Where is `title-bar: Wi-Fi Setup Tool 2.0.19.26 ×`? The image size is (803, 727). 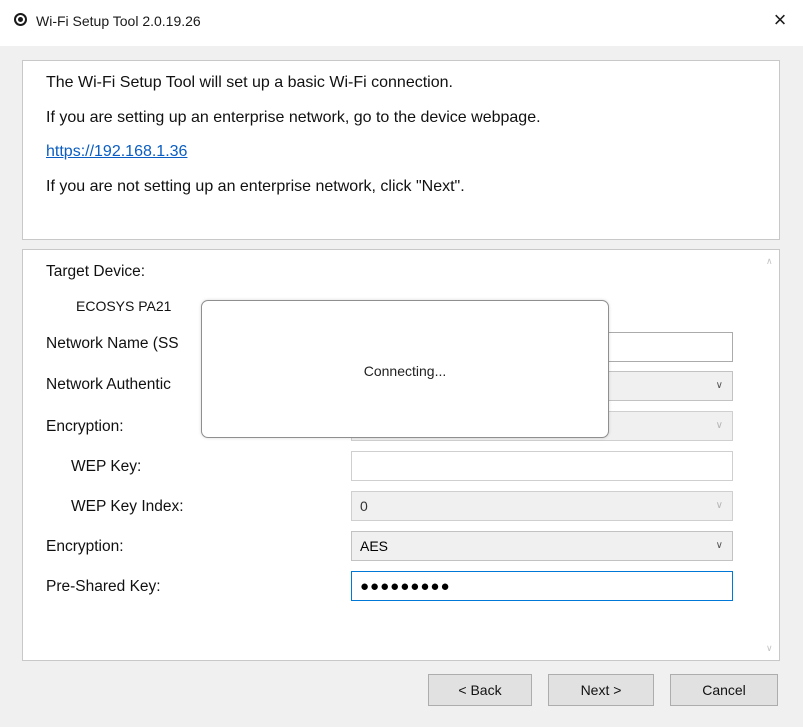
title-bar: Wi-Fi Setup Tool 2.0.19.26 × is located at coordinates (401, 23).